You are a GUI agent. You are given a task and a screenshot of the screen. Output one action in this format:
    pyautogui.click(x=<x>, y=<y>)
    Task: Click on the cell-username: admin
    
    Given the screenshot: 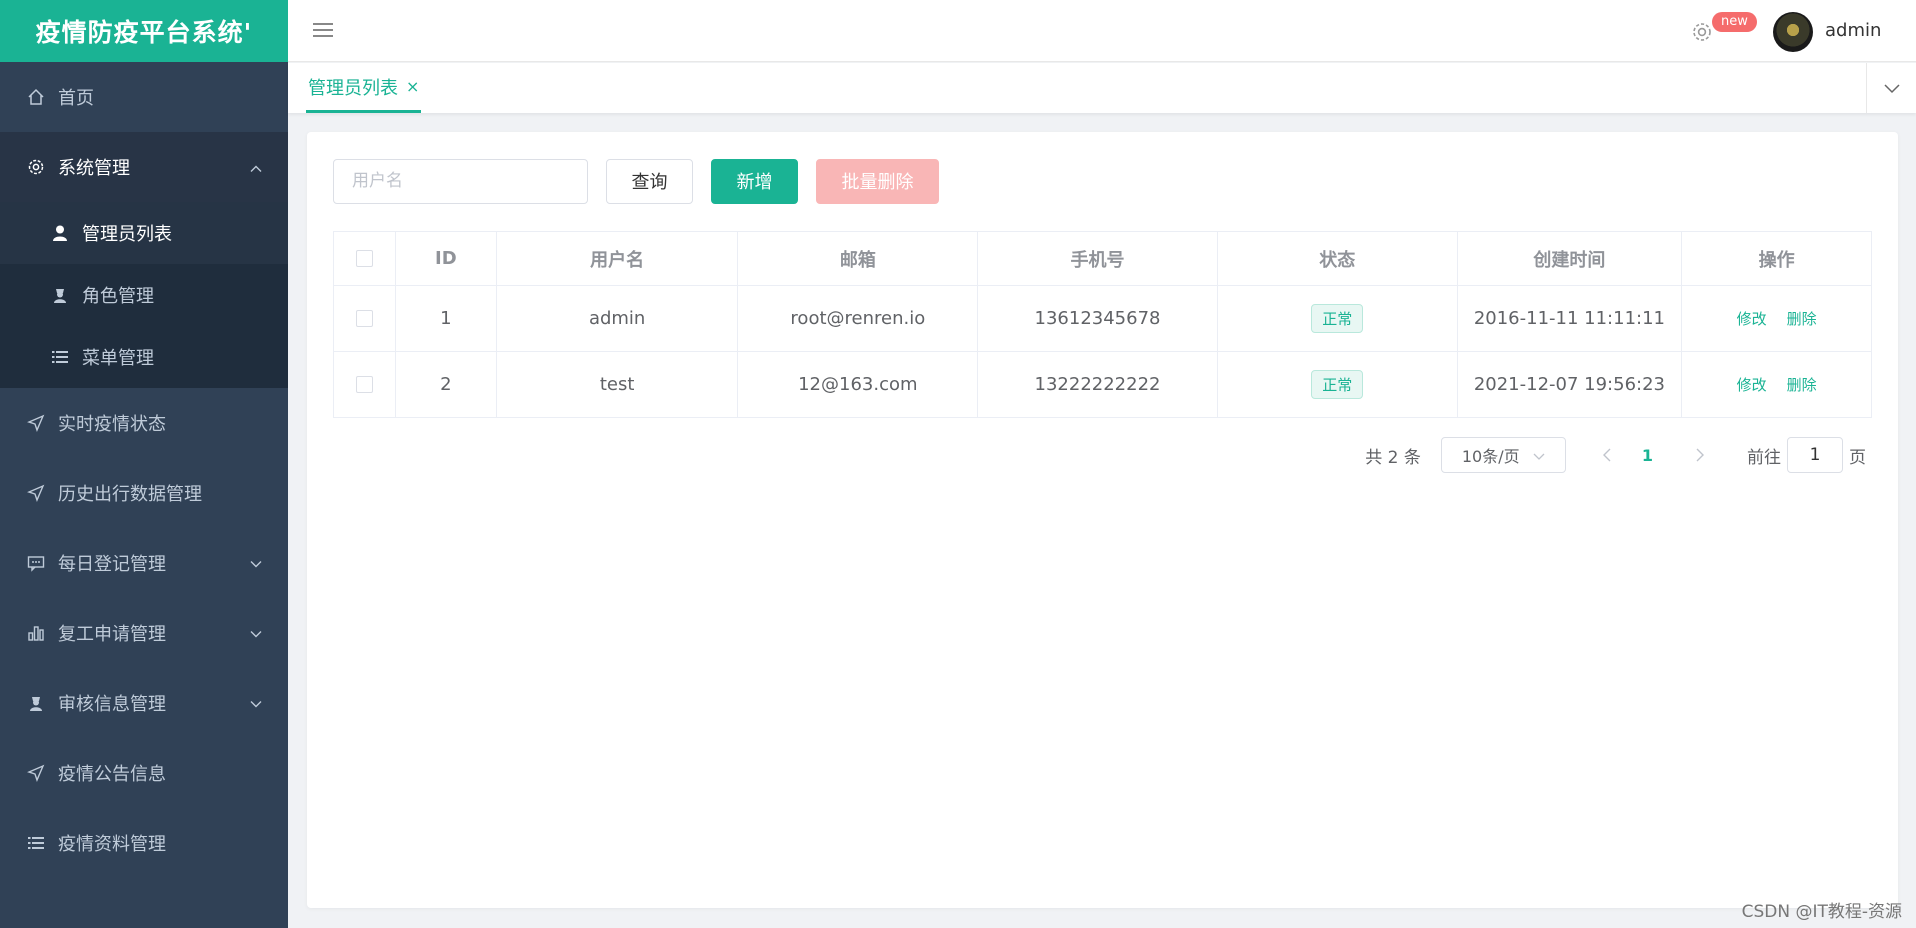 What is the action you would take?
    pyautogui.click(x=618, y=318)
    